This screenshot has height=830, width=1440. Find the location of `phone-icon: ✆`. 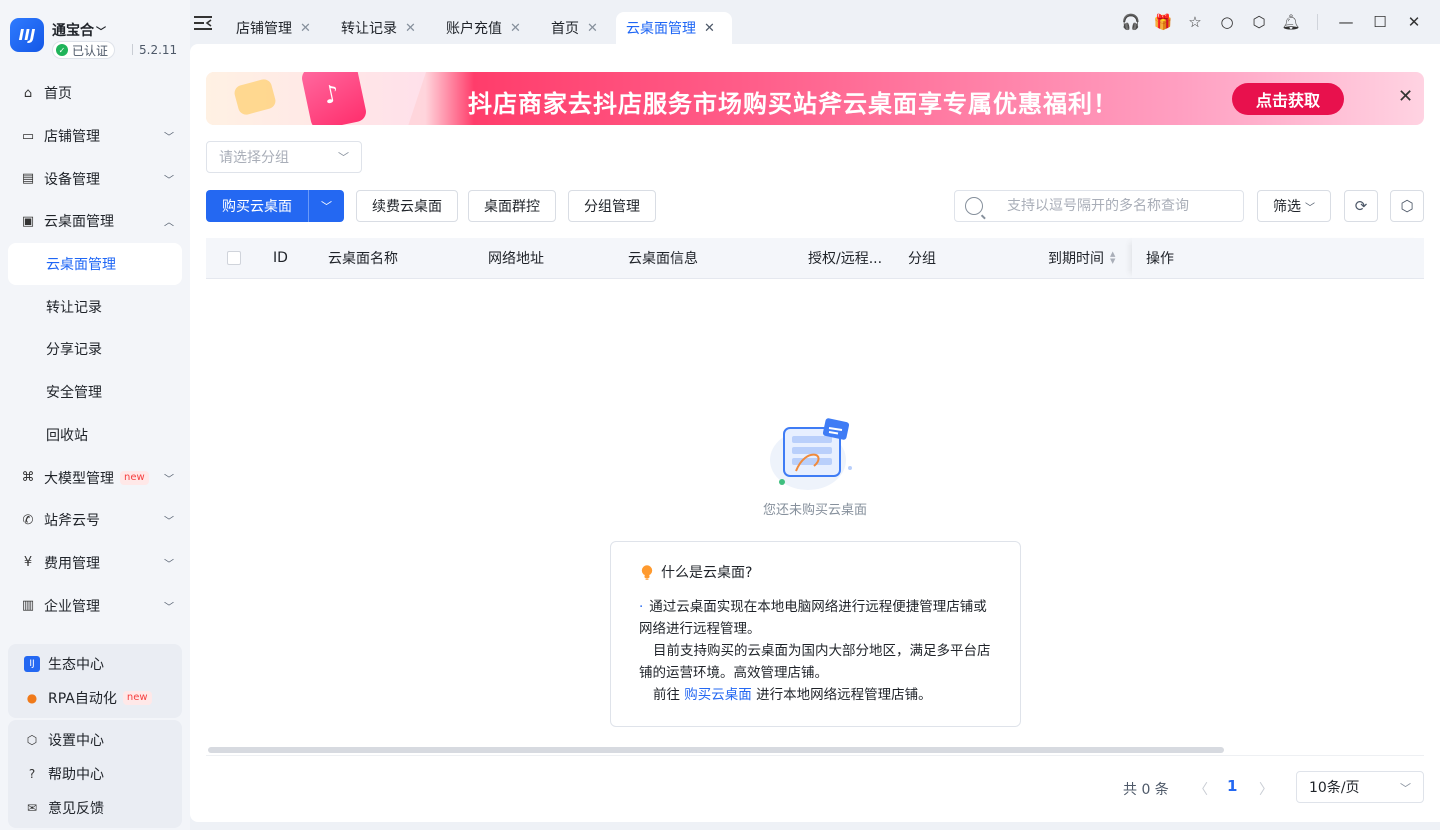

phone-icon: ✆ is located at coordinates (28, 520).